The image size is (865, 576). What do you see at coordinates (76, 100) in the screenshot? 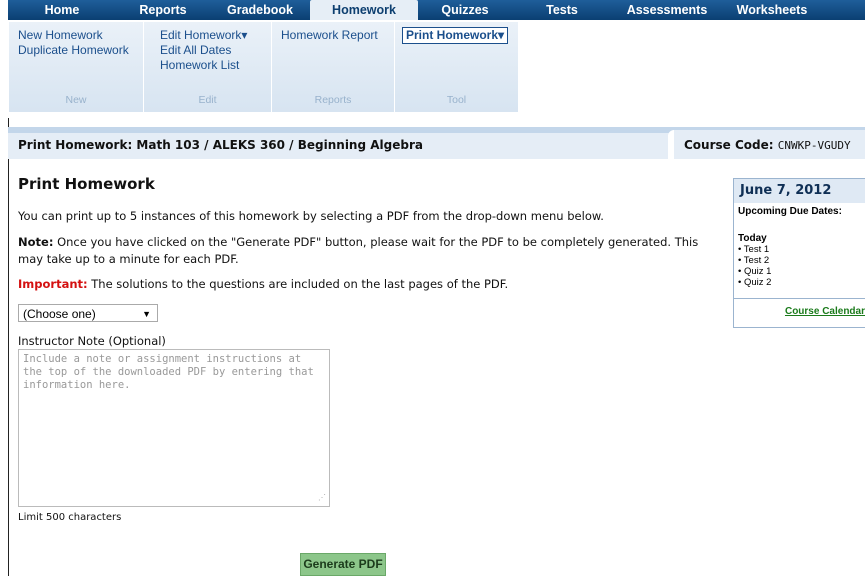
I see `ribbon-group-label: New` at bounding box center [76, 100].